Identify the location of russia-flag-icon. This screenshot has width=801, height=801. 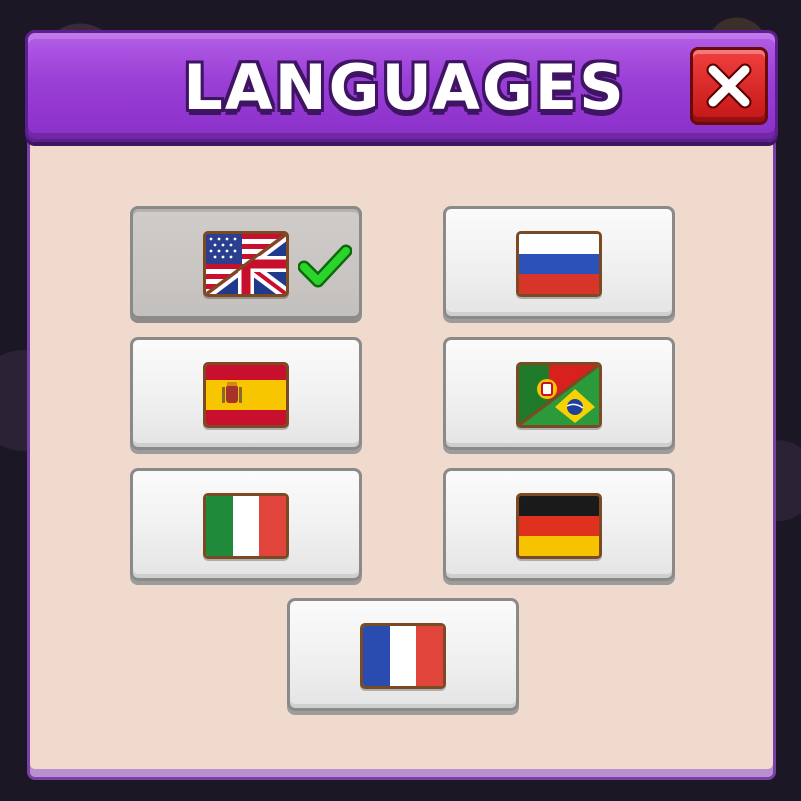
(559, 264).